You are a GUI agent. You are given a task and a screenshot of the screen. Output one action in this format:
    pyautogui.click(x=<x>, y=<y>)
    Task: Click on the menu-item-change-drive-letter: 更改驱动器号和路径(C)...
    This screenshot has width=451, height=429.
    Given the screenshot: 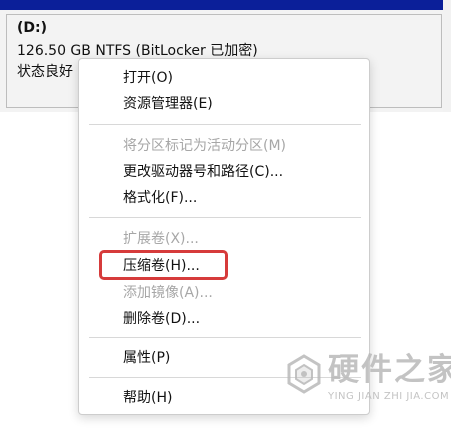 What is the action you would take?
    pyautogui.click(x=225, y=172)
    